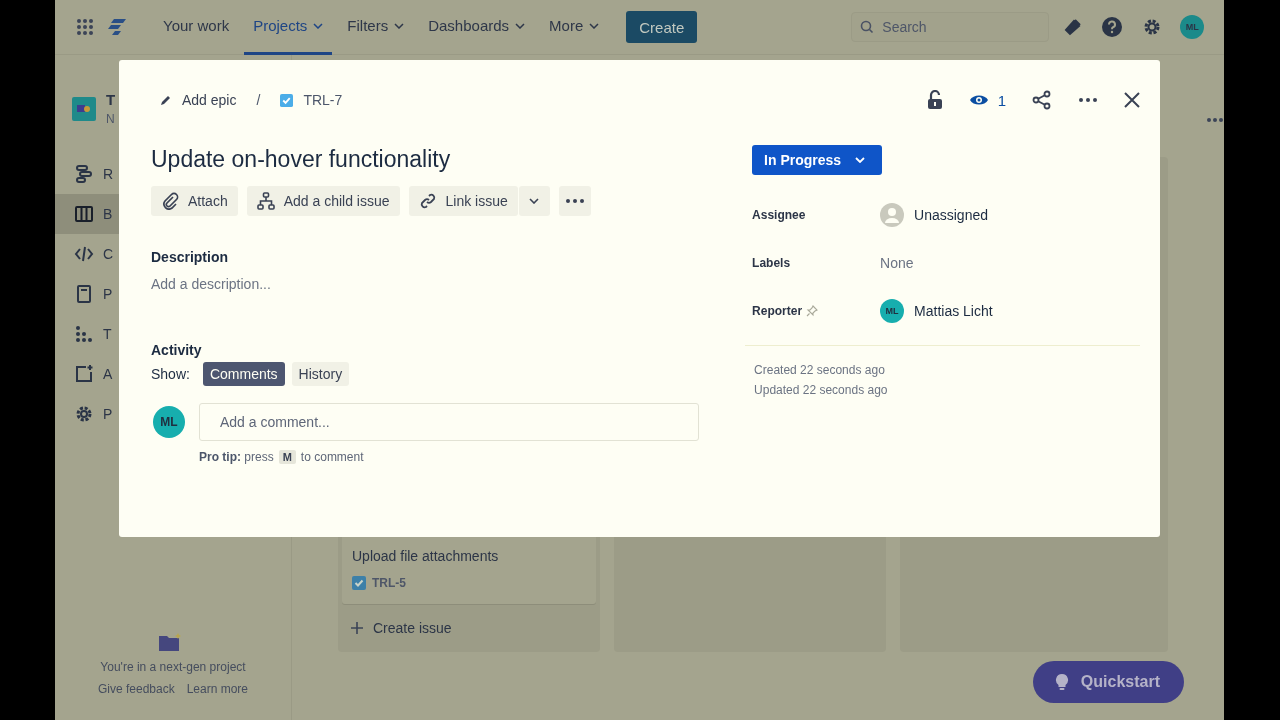 This screenshot has width=1280, height=720. I want to click on field-label: Labels, so click(771, 263).